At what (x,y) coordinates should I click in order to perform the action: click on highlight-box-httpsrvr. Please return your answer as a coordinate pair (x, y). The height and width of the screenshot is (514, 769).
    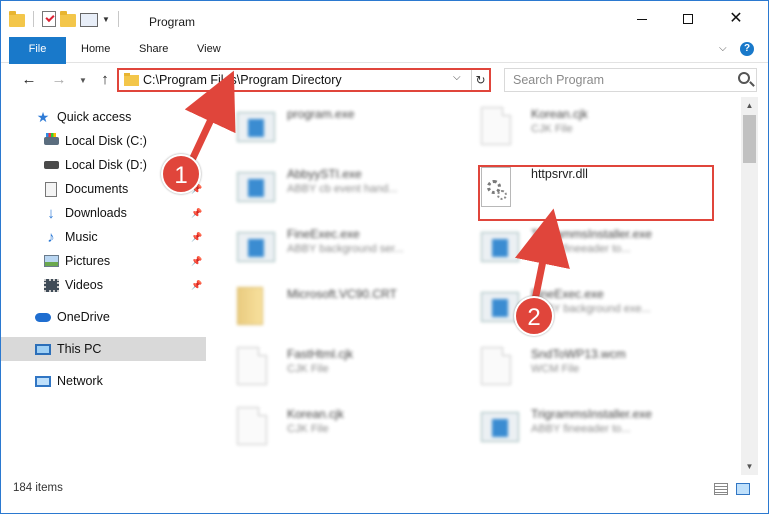
    Looking at the image, I should click on (596, 193).